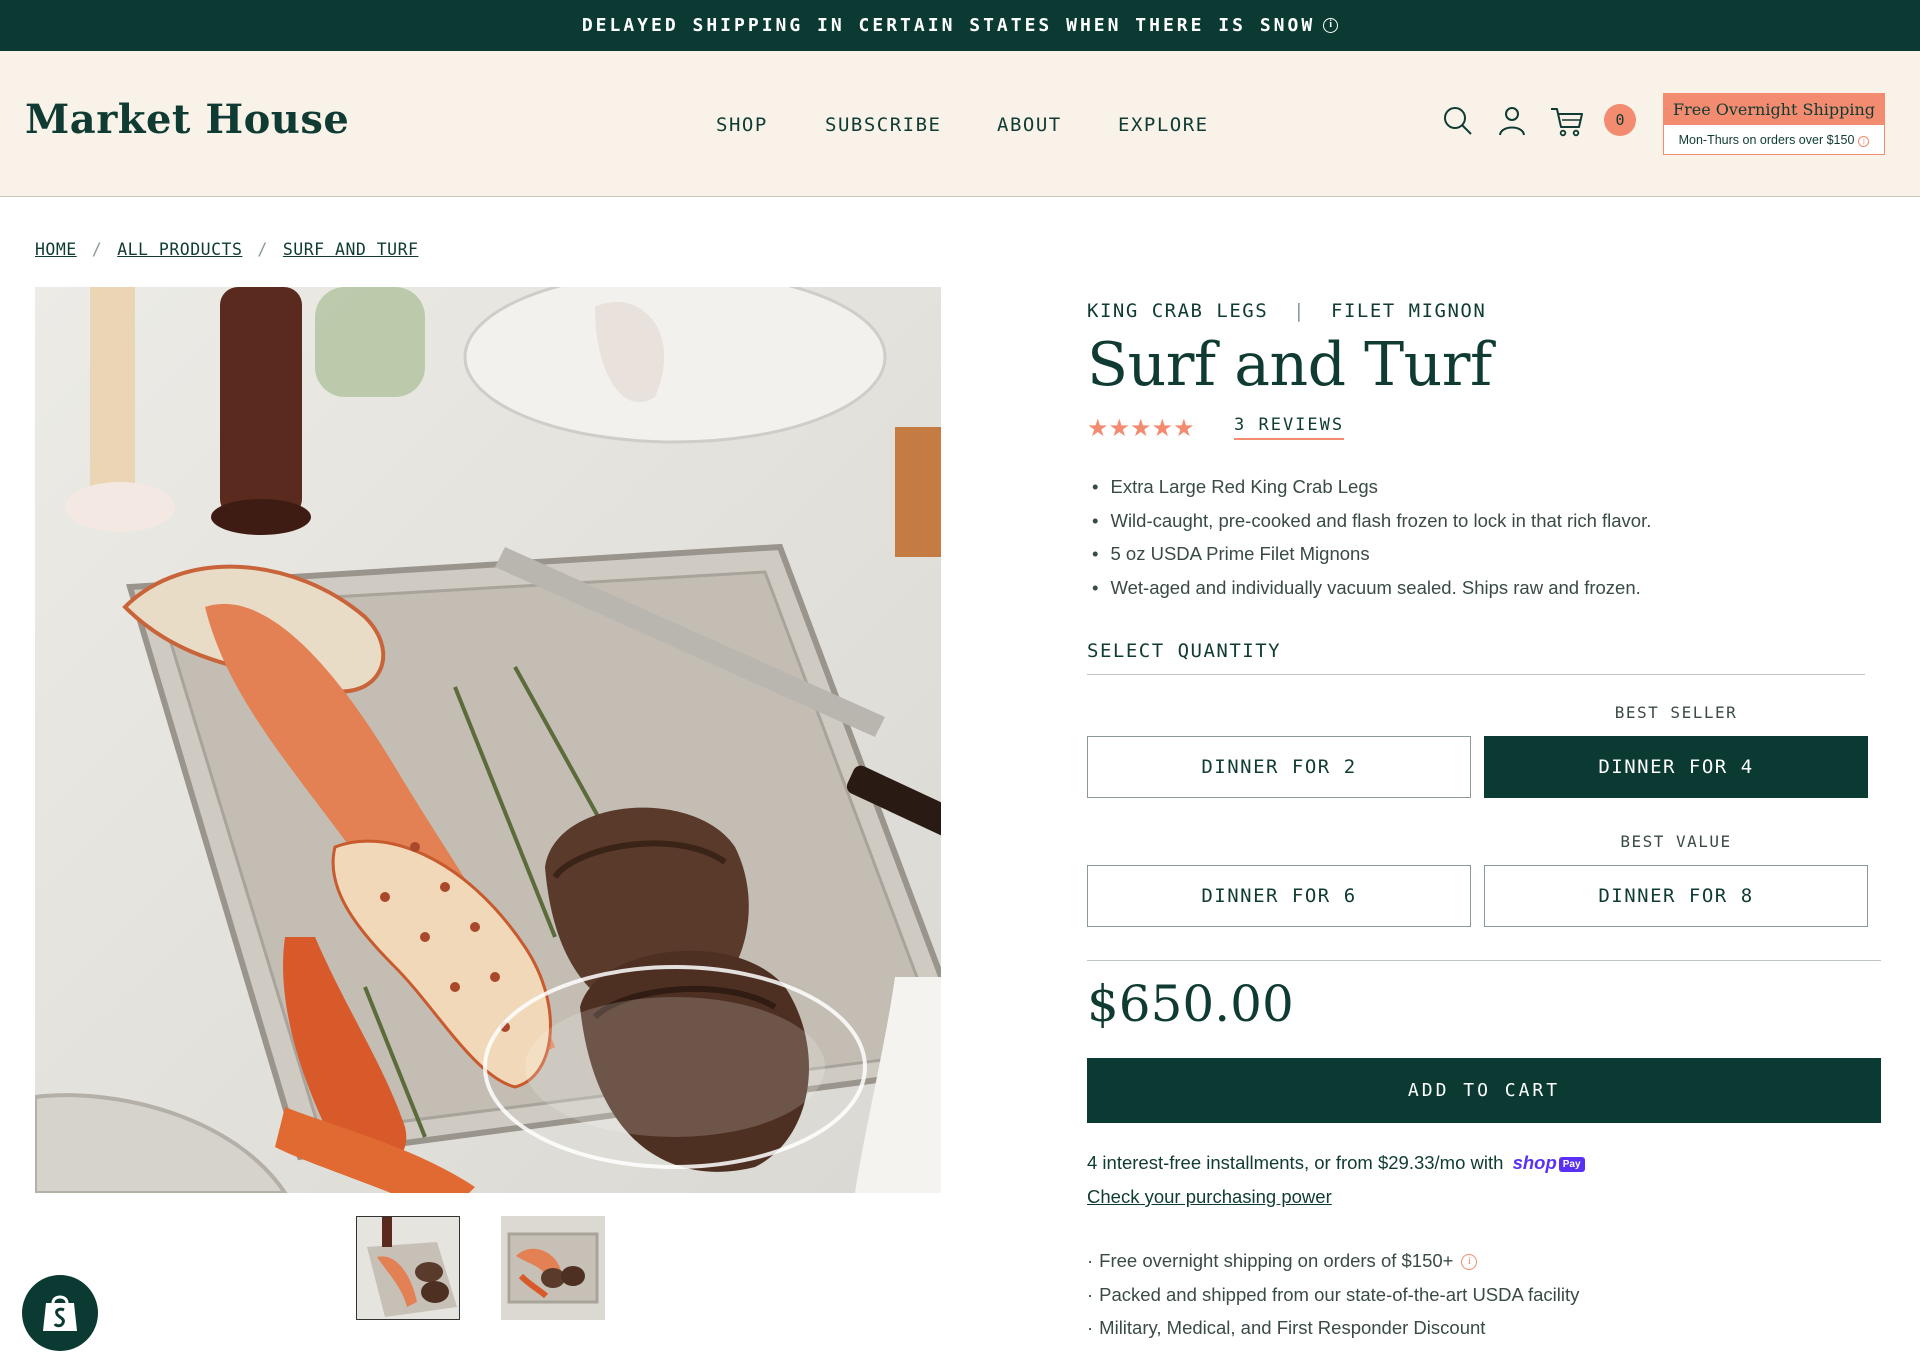 The height and width of the screenshot is (1370, 1920). I want to click on shopping-bag-icon, so click(60, 1313).